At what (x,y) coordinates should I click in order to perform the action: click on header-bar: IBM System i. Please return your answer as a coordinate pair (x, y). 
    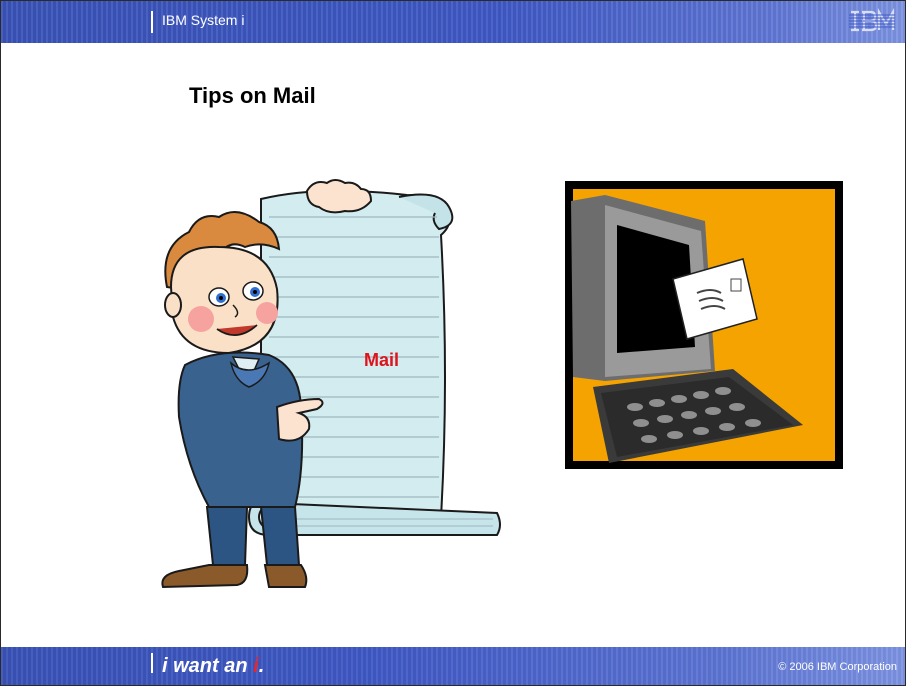
    Looking at the image, I should click on (453, 22).